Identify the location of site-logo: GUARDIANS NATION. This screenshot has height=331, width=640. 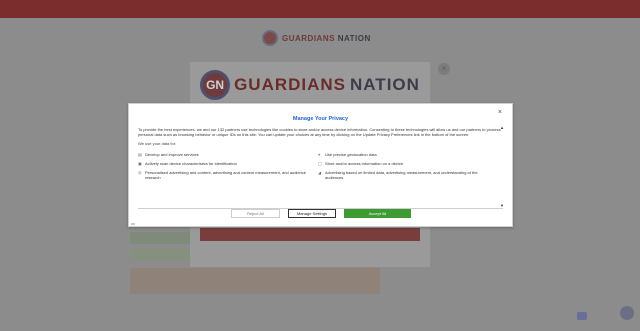
(316, 38).